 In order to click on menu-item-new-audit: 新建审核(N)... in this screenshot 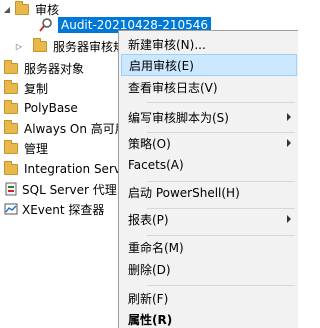, I will do `click(209, 44)`.